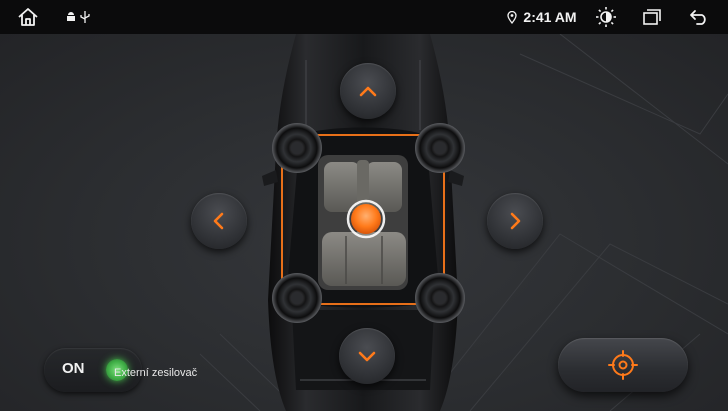 The image size is (728, 411). Describe the element at coordinates (366, 219) in the screenshot. I see `sound-focus-handle` at that location.